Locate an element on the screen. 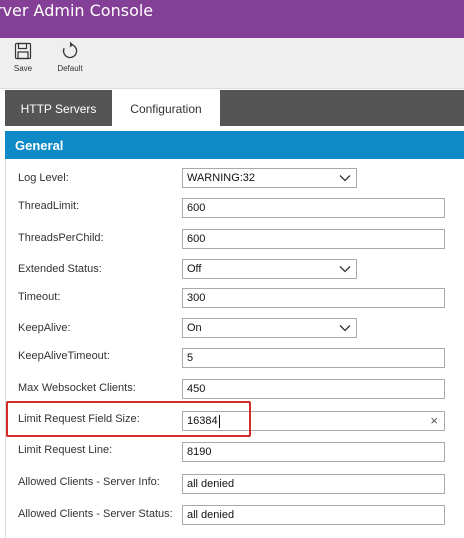 This screenshot has width=464, height=538. default-button: Default is located at coordinates (70, 57).